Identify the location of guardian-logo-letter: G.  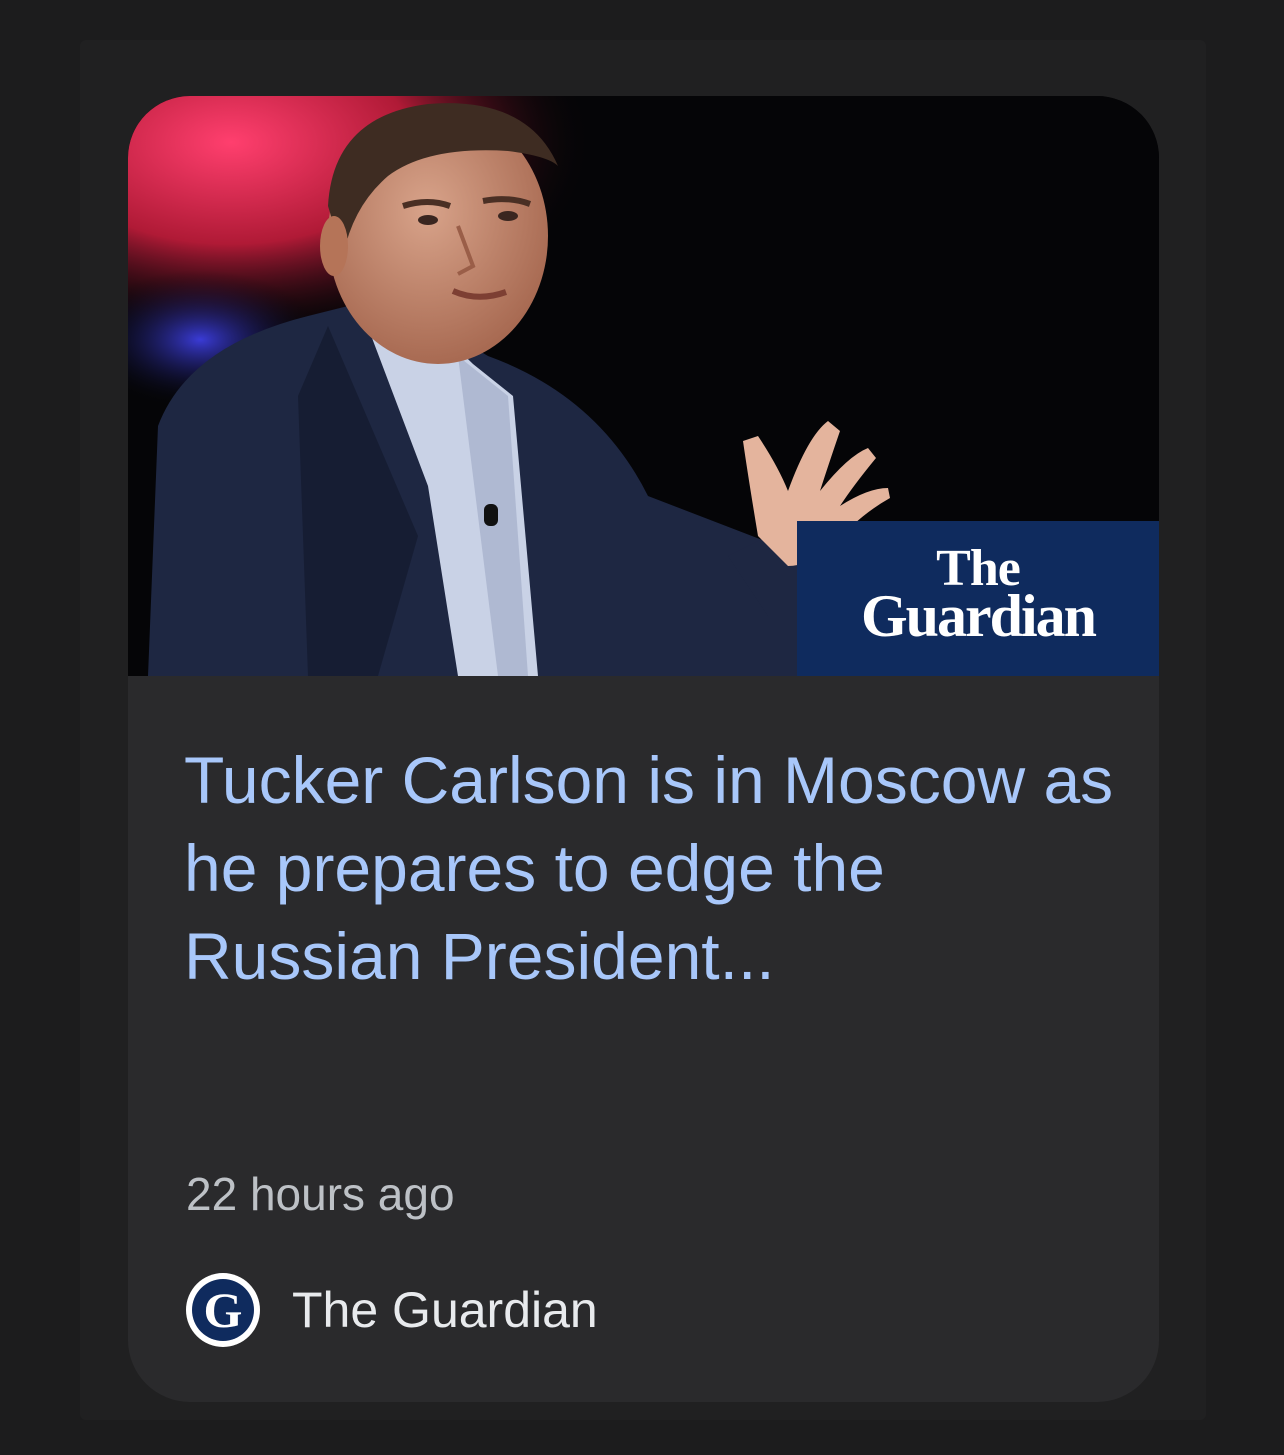
(223, 1310).